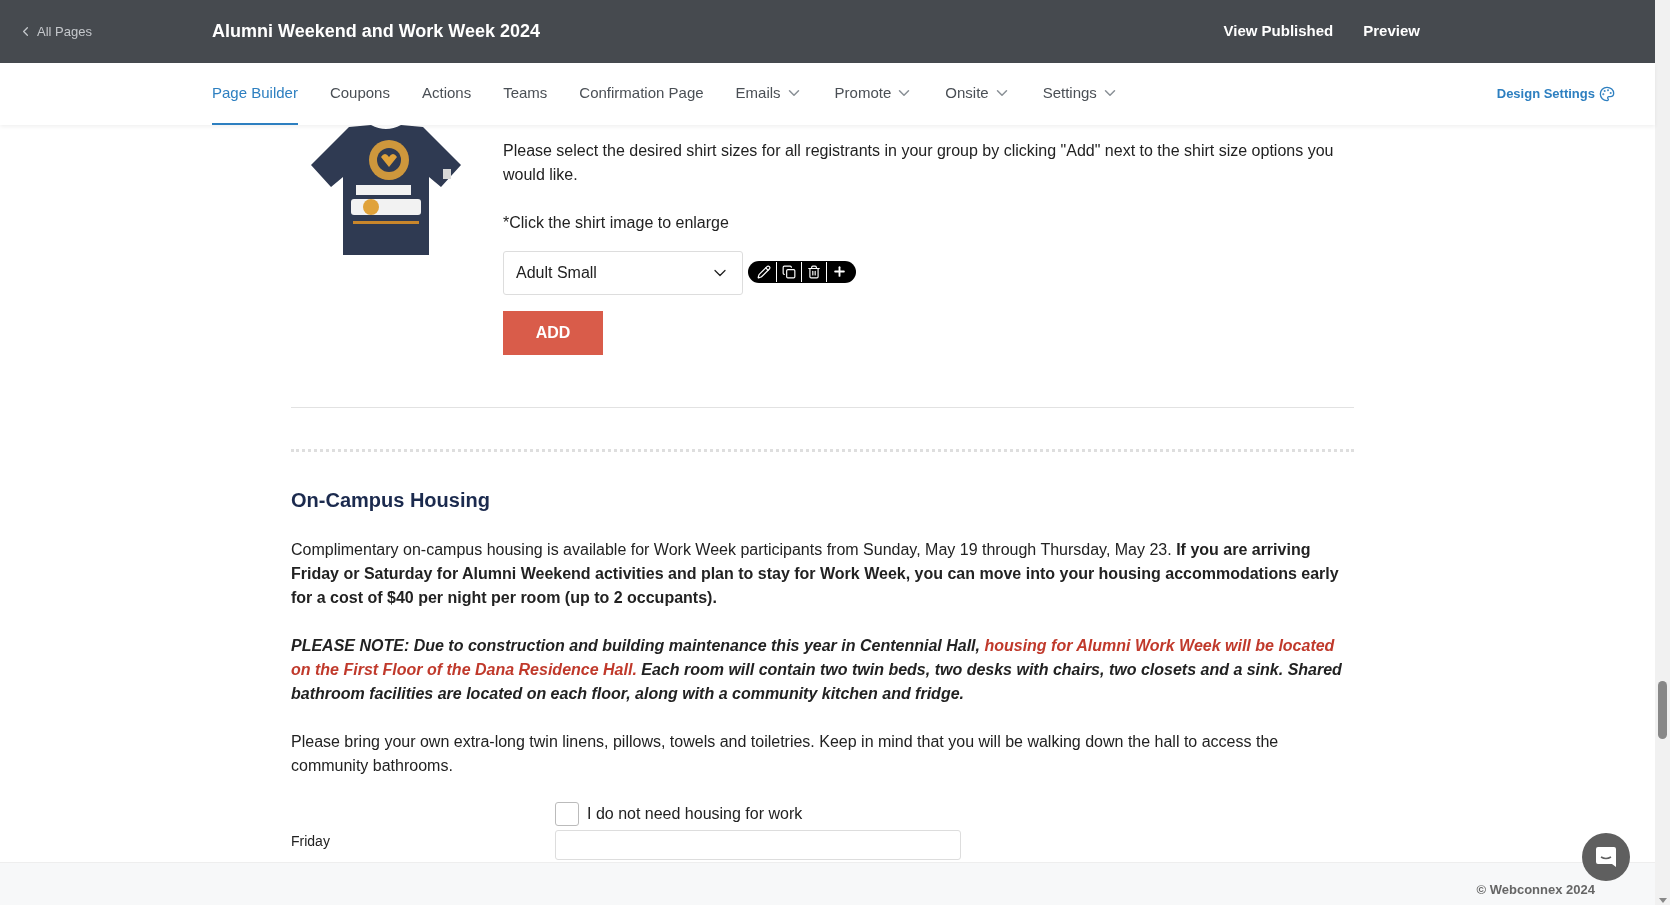 Image resolution: width=1670 pixels, height=905 pixels. I want to click on checkbox, so click(567, 814).